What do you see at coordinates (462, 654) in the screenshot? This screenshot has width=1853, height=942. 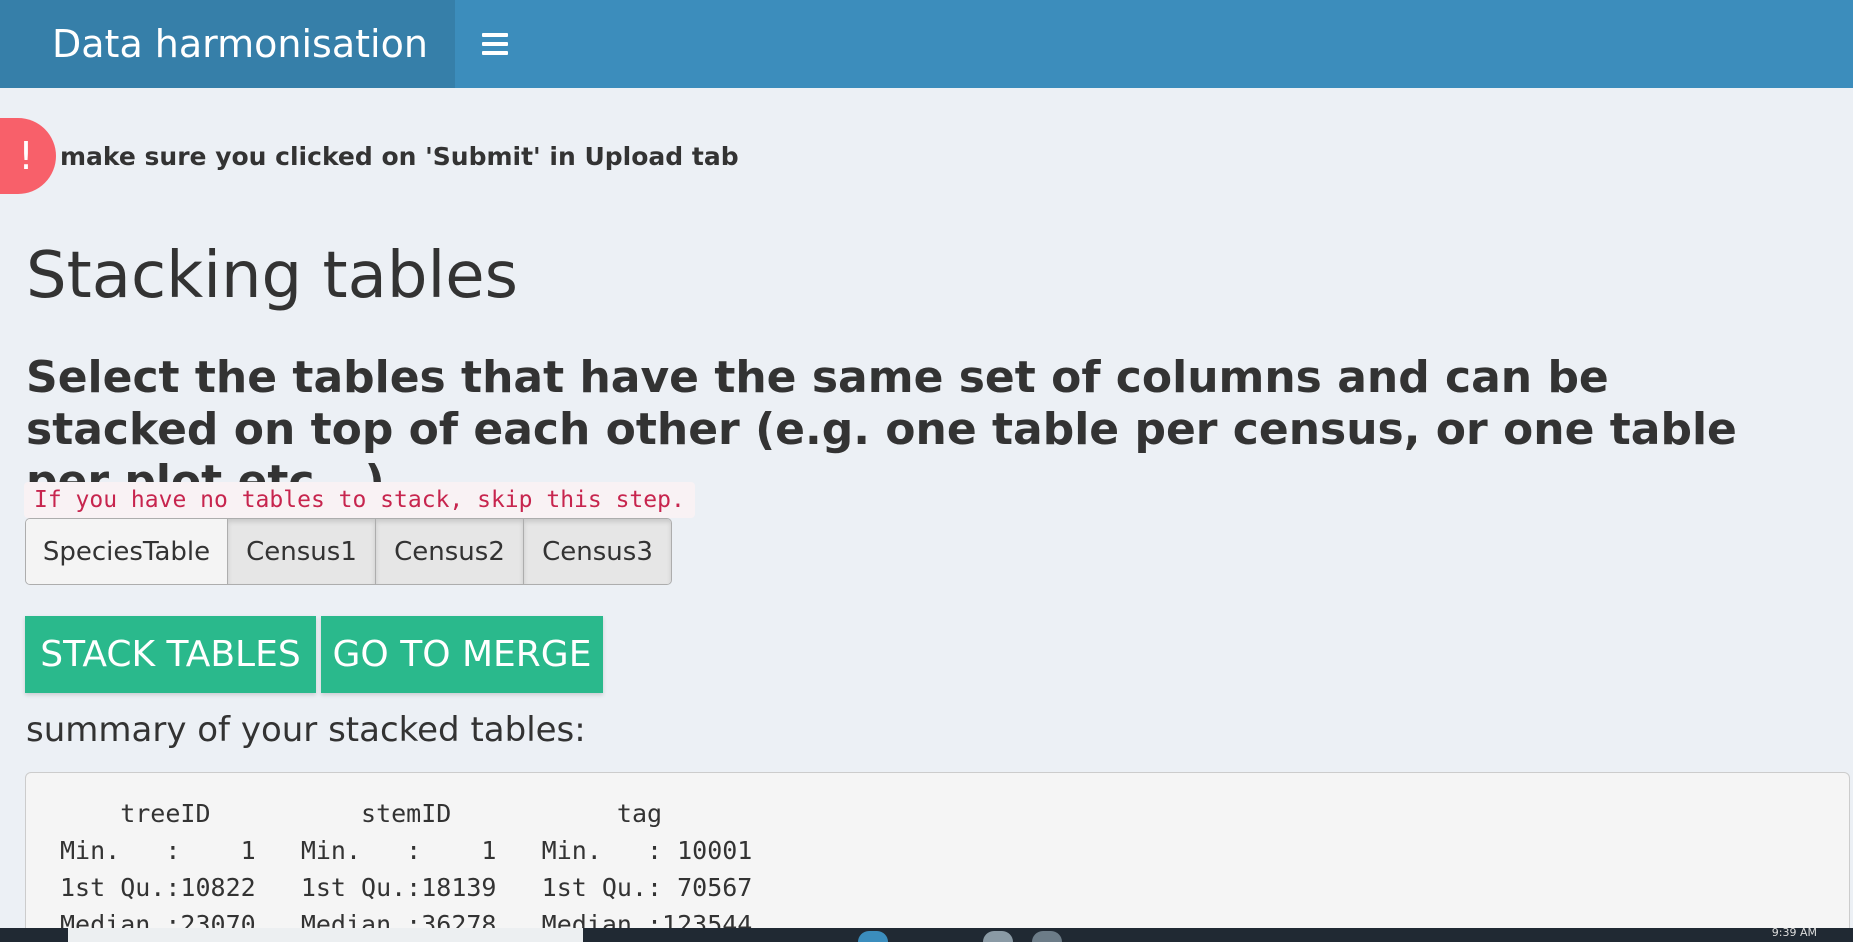 I see `go-to-merge-button: GO TO MERGE` at bounding box center [462, 654].